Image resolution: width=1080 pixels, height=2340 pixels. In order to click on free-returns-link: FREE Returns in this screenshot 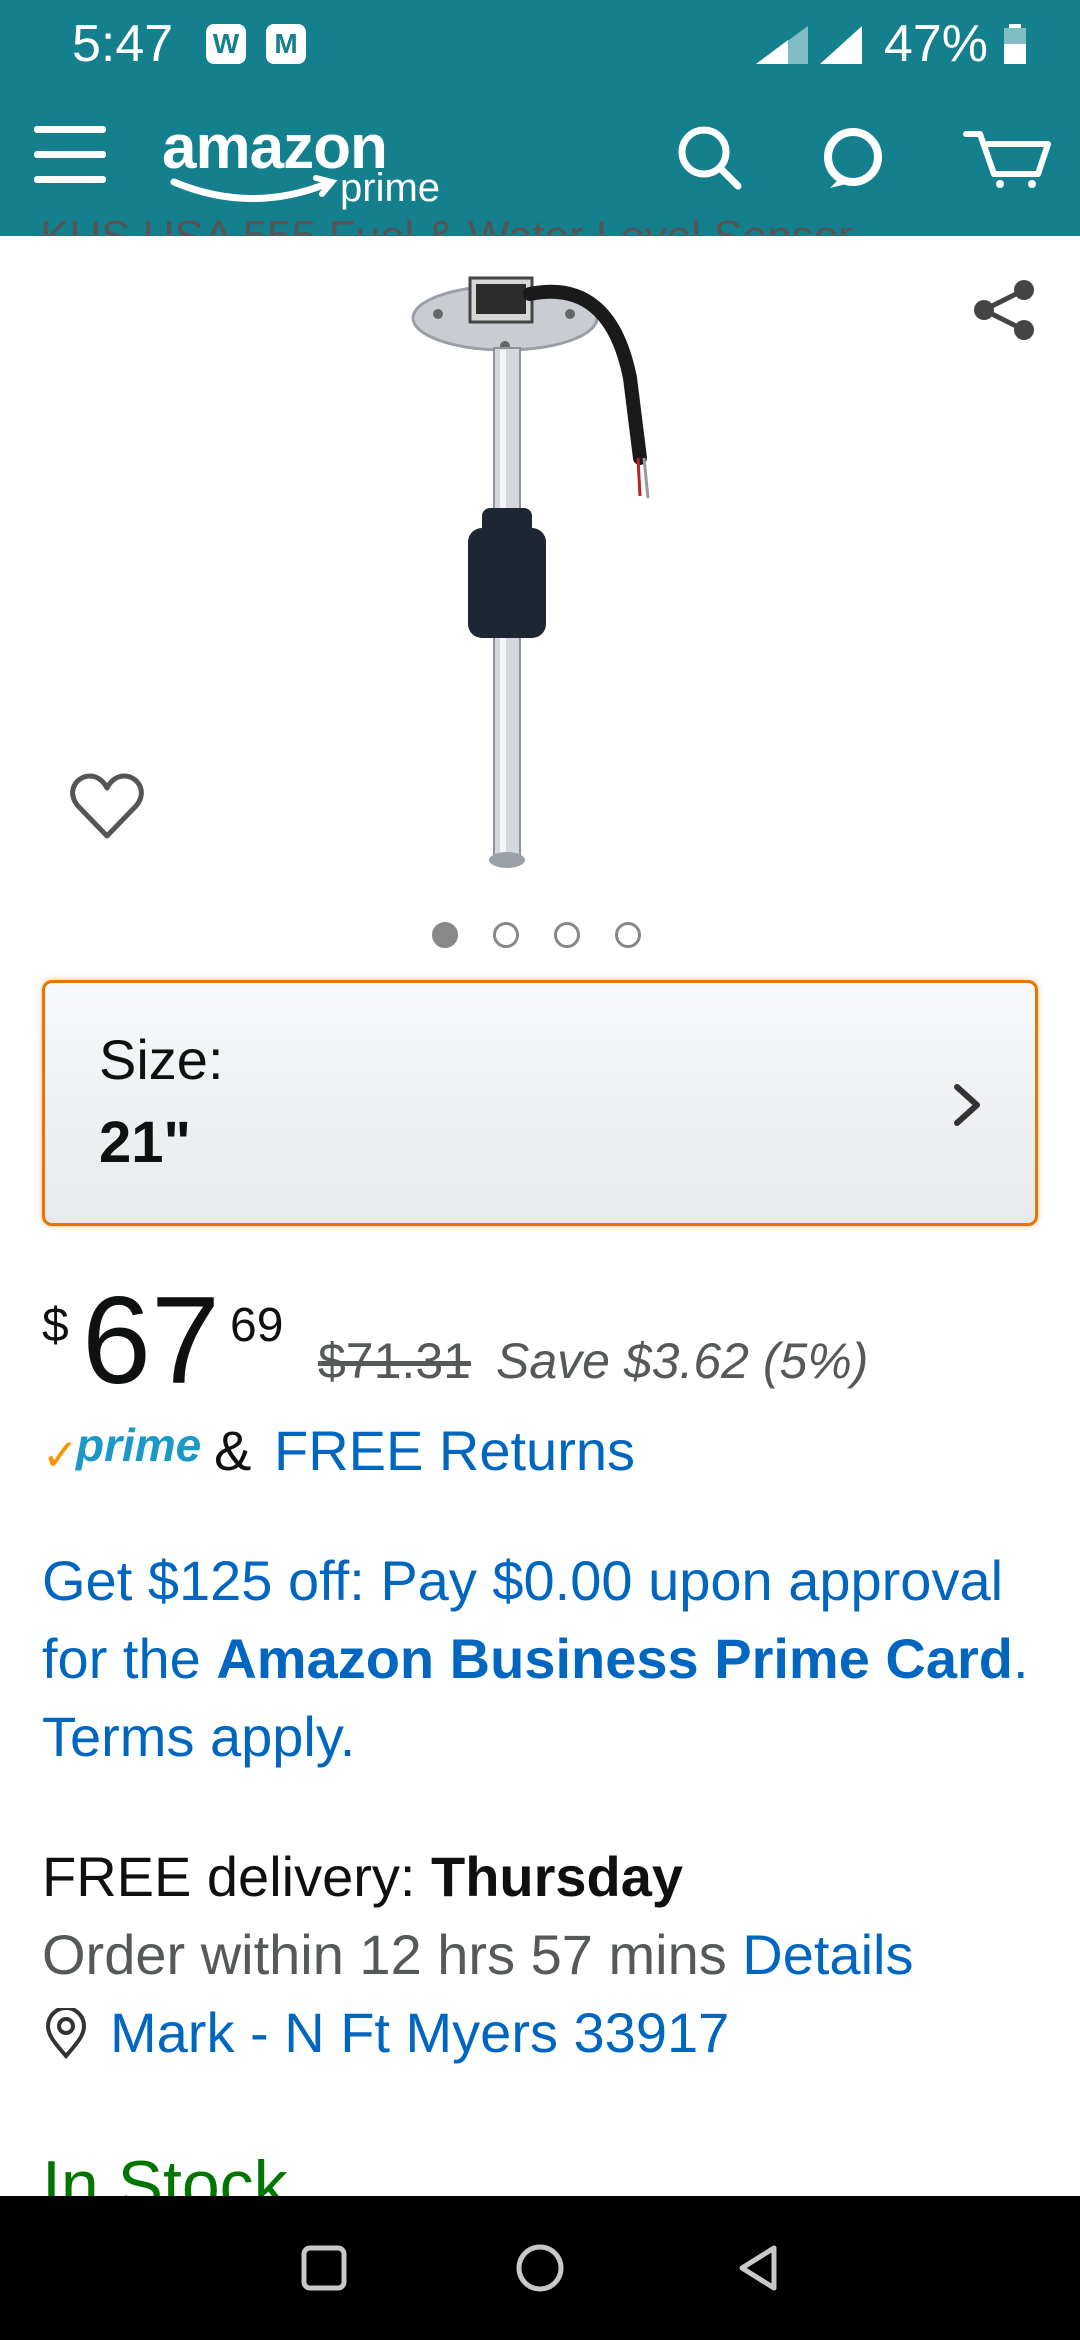, I will do `click(454, 1450)`.